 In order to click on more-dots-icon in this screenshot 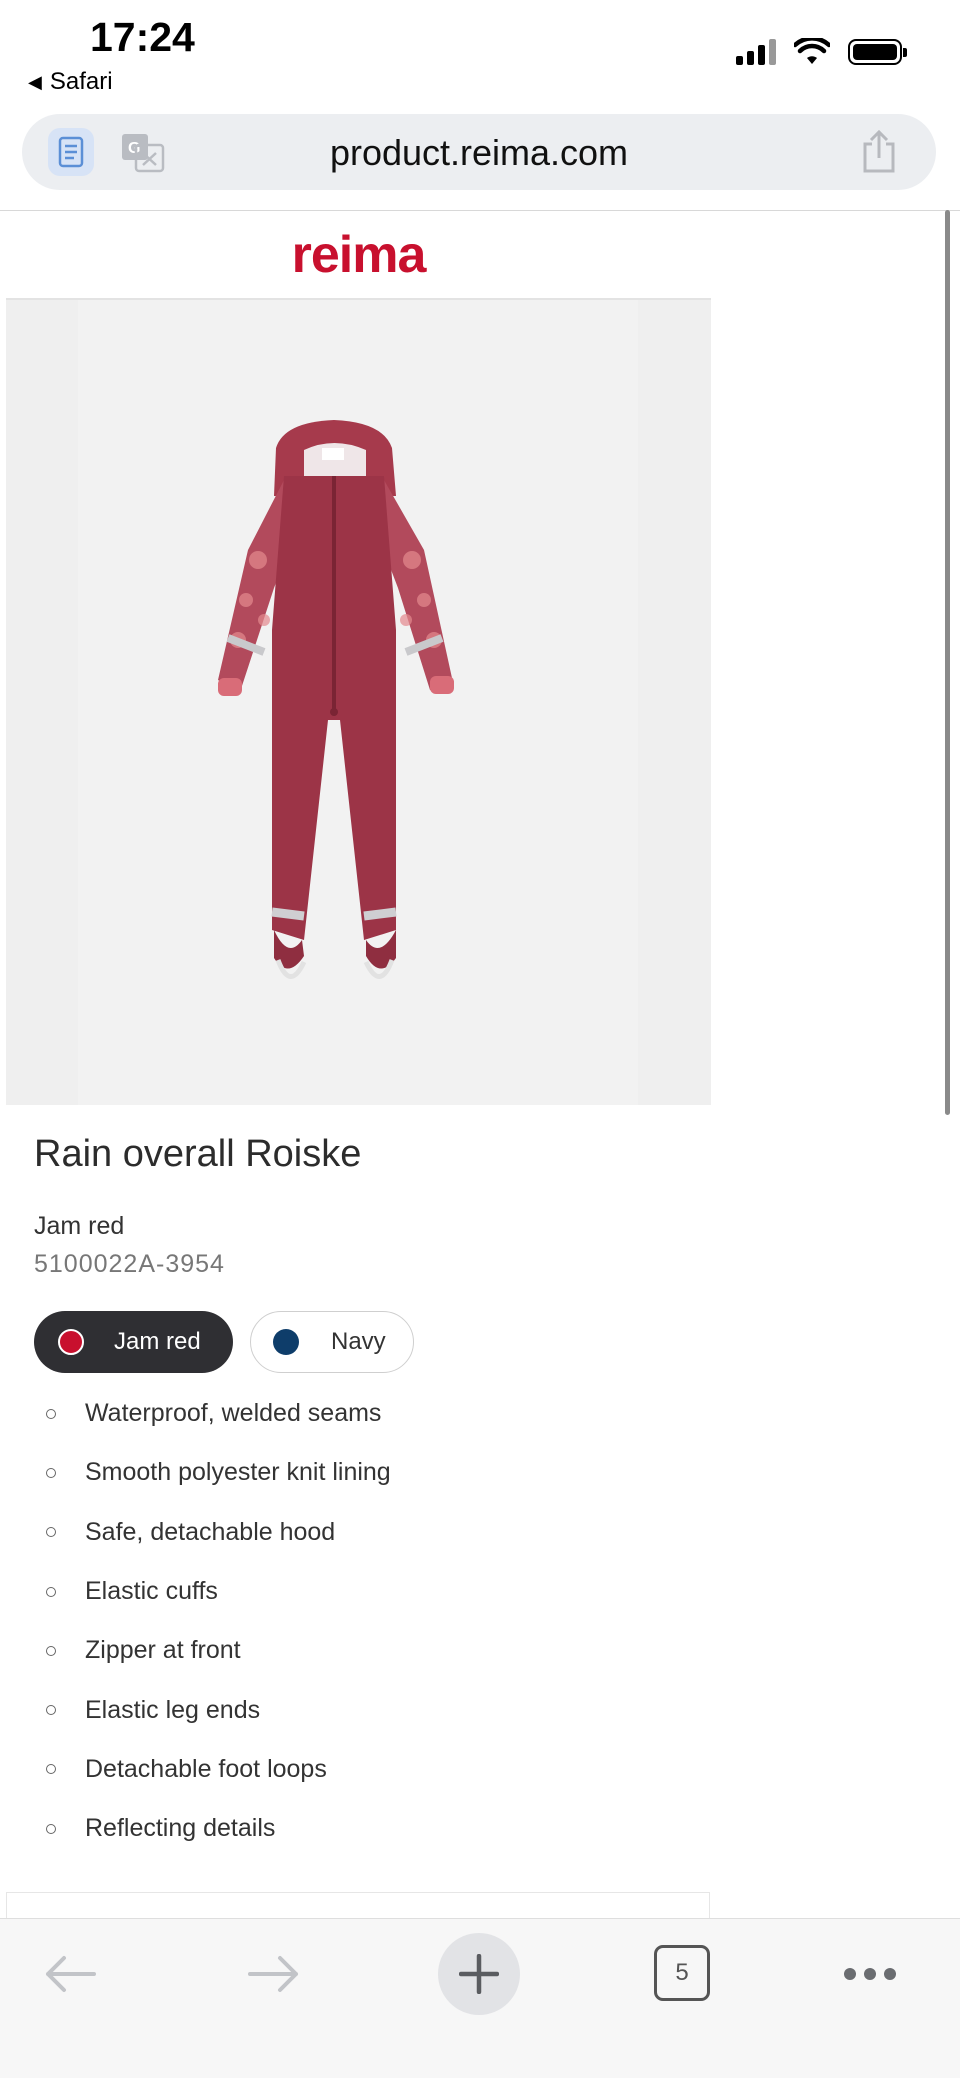, I will do `click(870, 1974)`.